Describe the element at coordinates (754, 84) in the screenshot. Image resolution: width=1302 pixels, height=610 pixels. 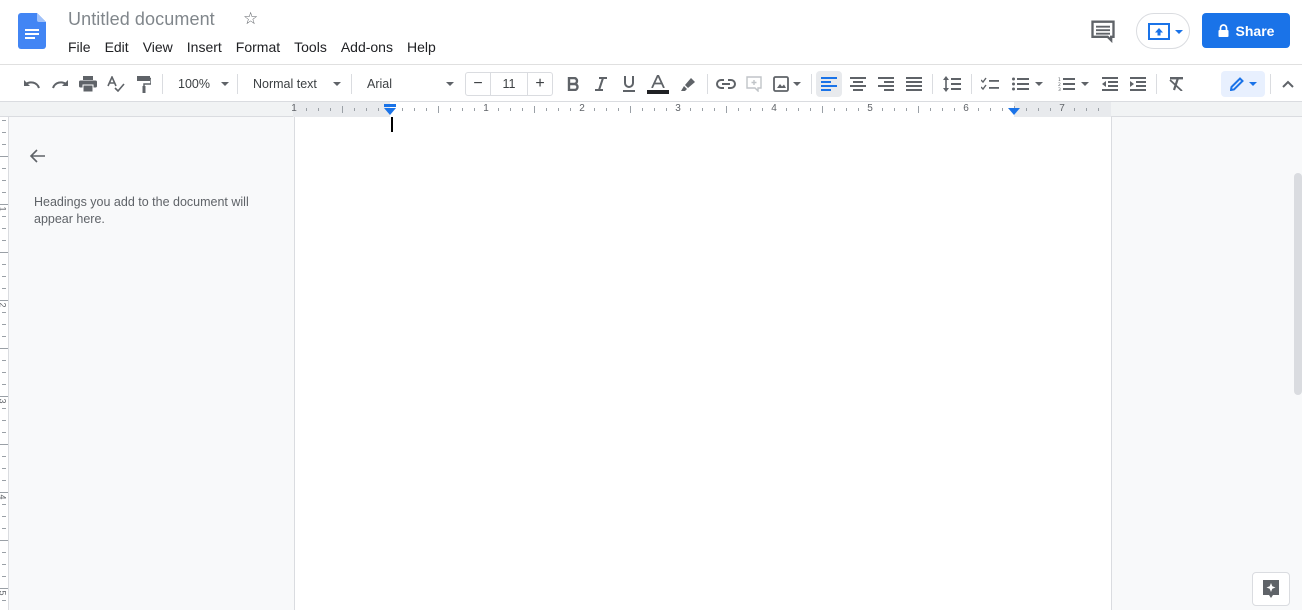
I see `add-comment-button` at that location.